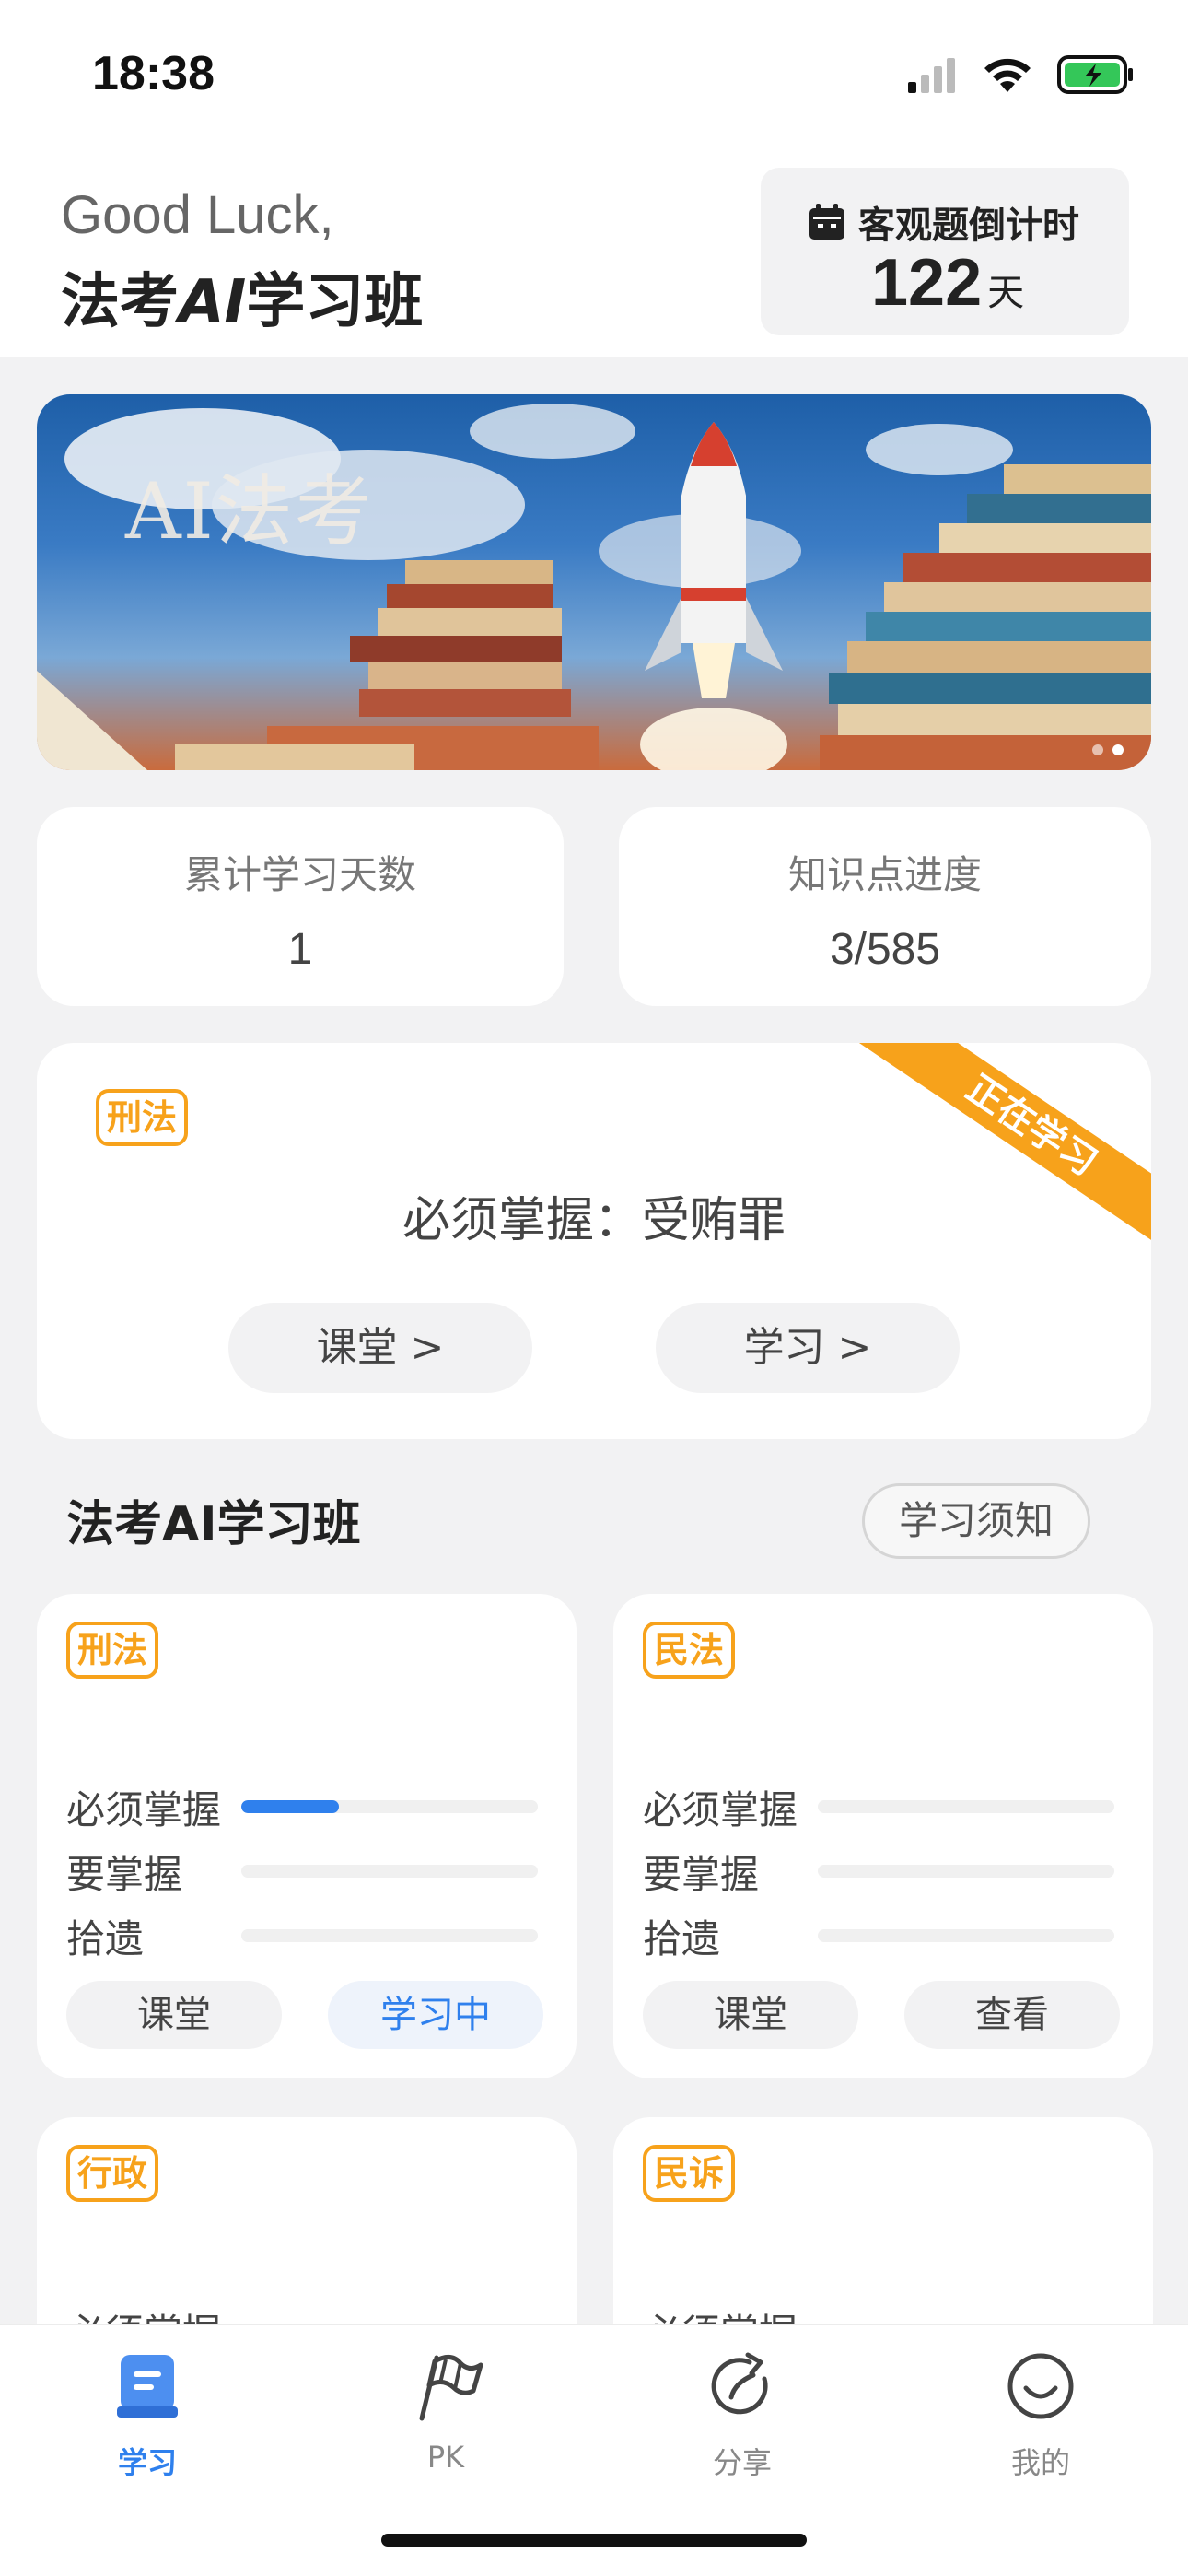 This screenshot has height=2576, width=1188. I want to click on header: Good Luck, 法考AI学习班 客观题倒计时 122 天, so click(594, 252).